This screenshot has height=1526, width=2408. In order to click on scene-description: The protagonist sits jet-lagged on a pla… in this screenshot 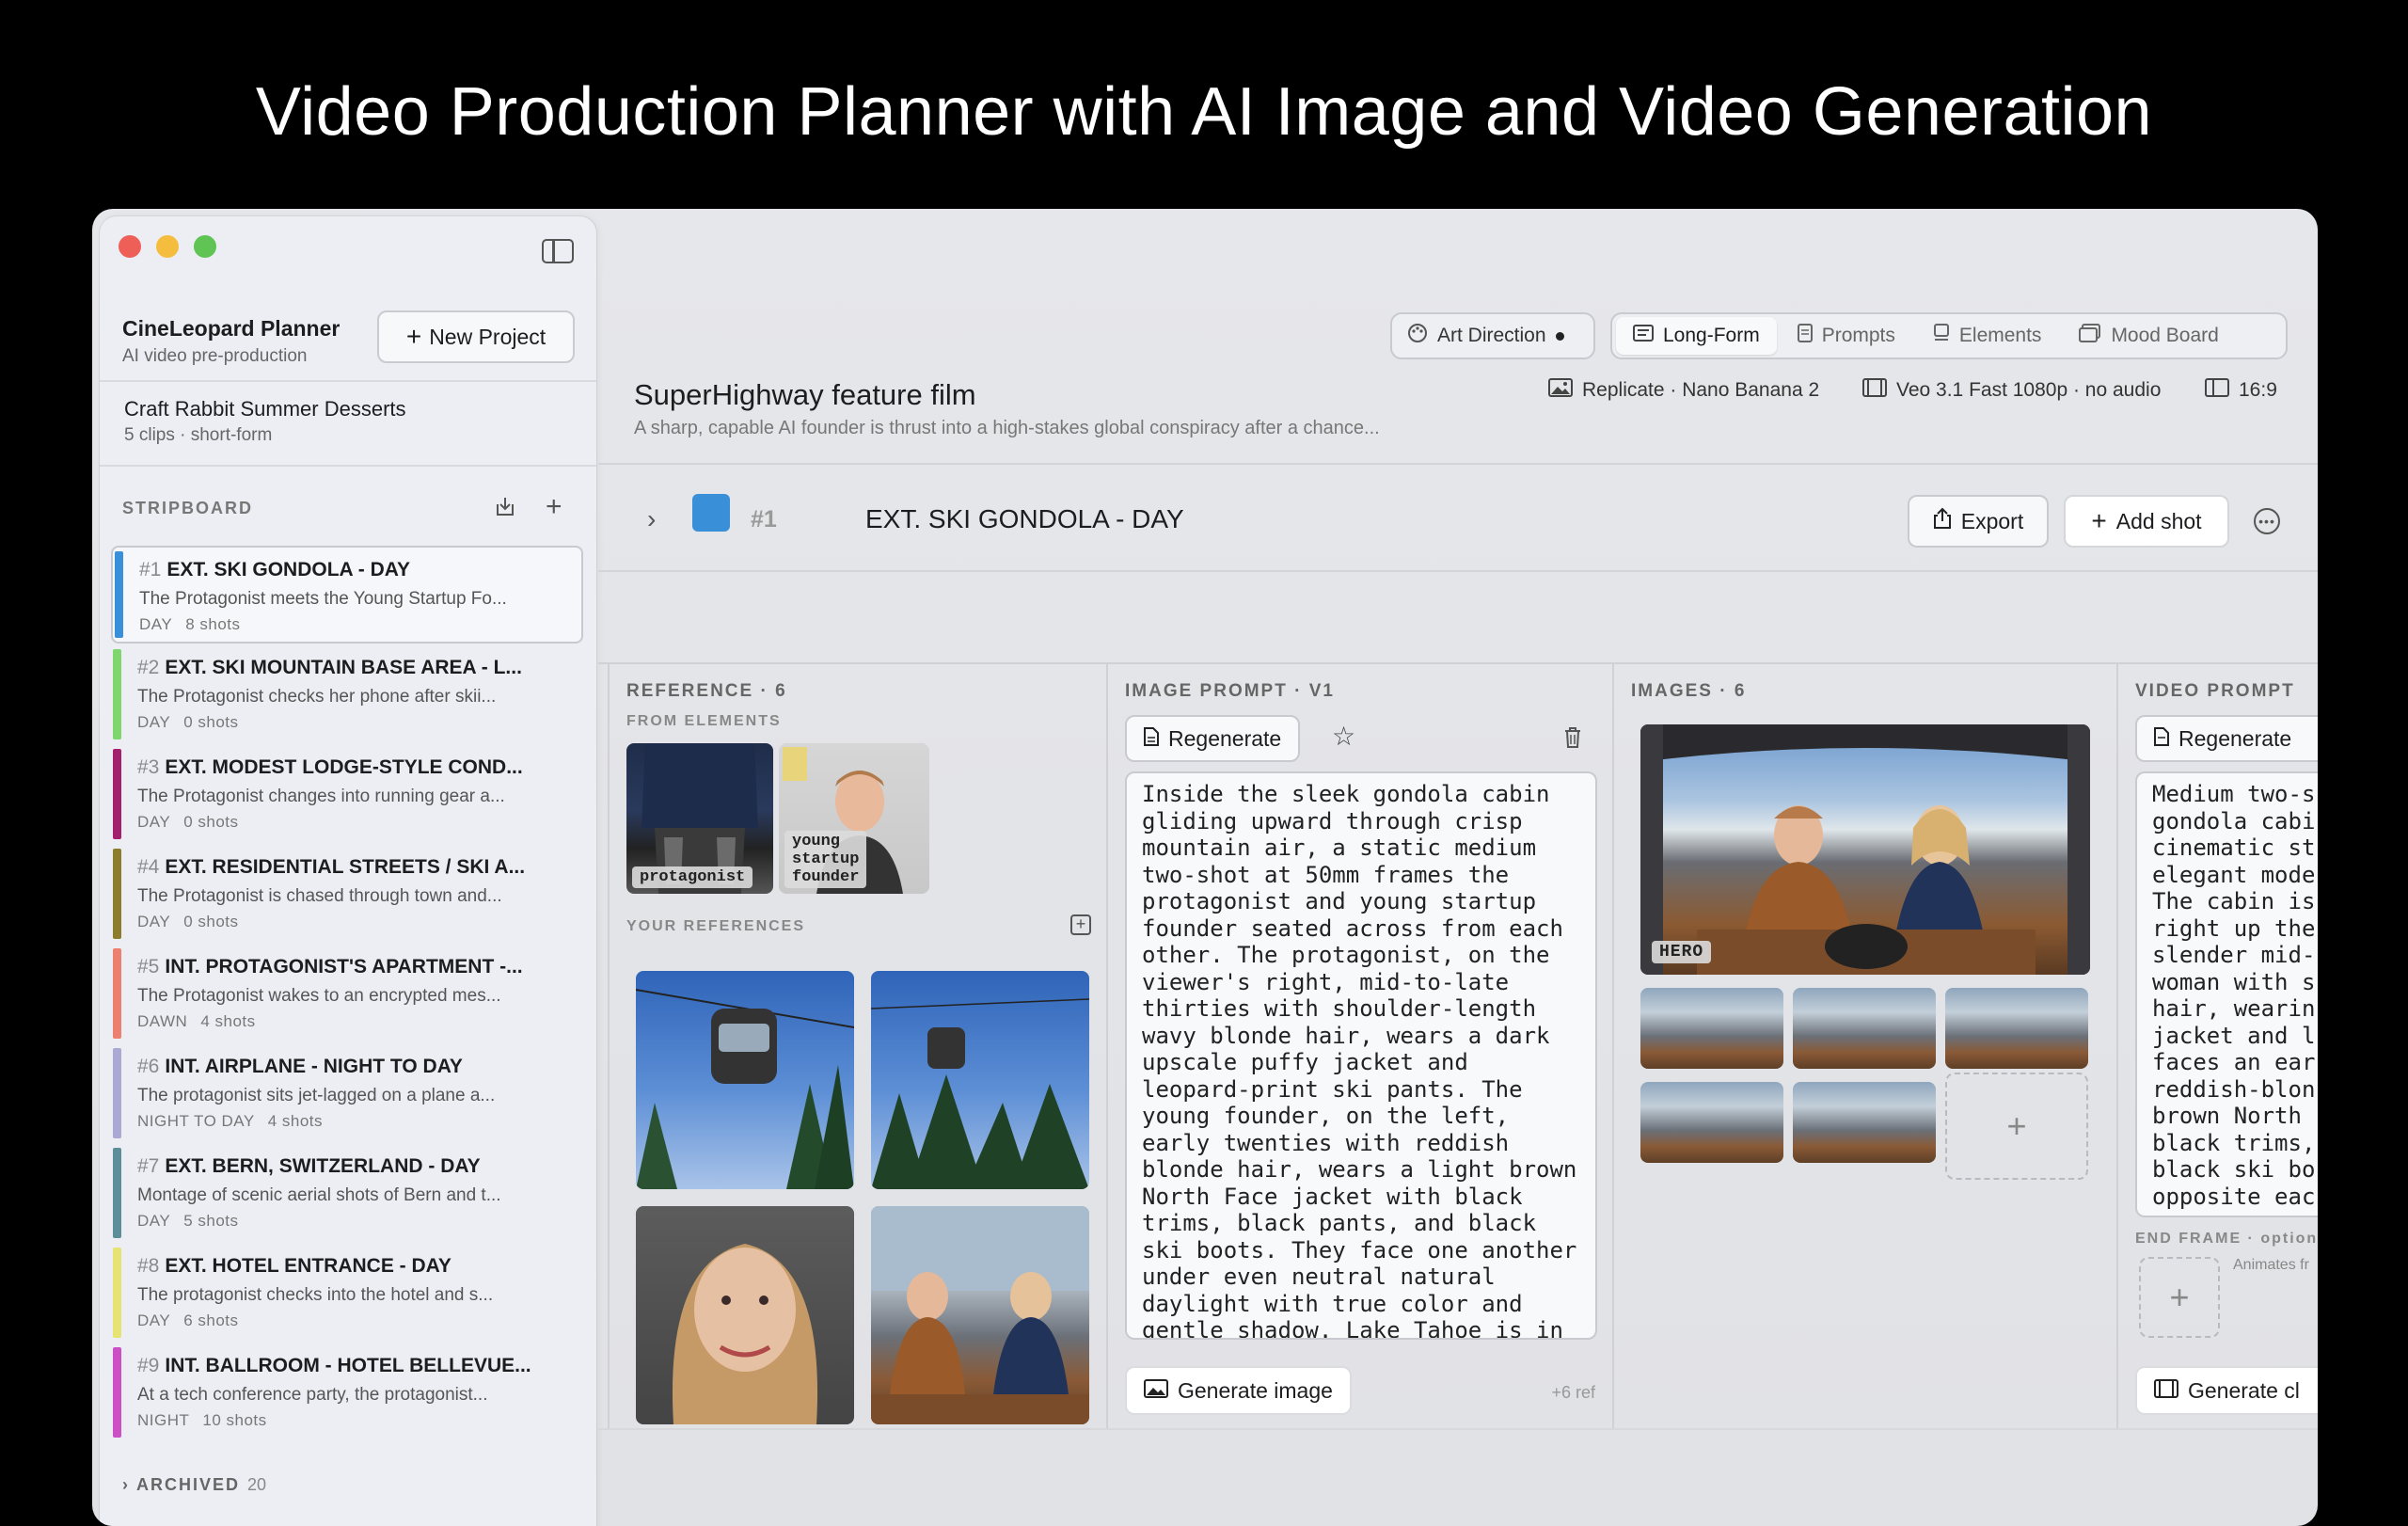, I will do `click(316, 1095)`.